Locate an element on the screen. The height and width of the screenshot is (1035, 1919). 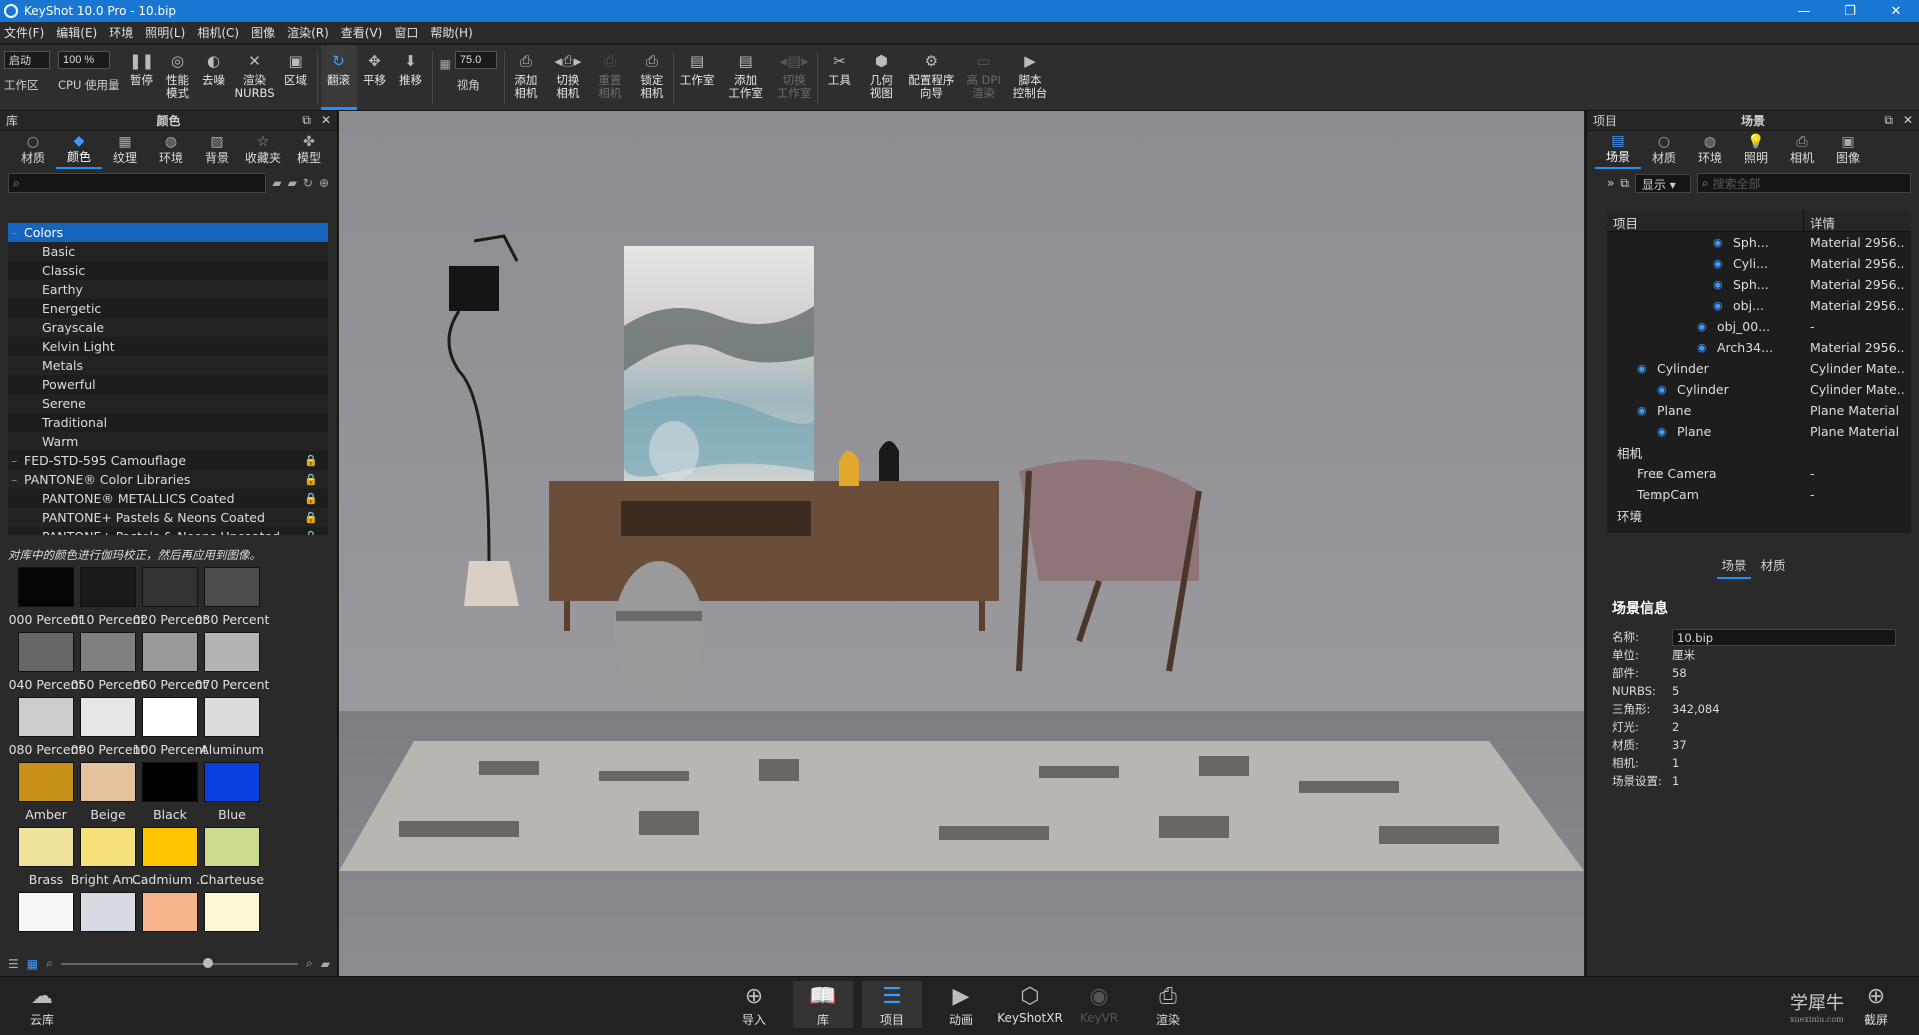
performance-button: ◎ 性能 模式 is located at coordinates (178, 77).